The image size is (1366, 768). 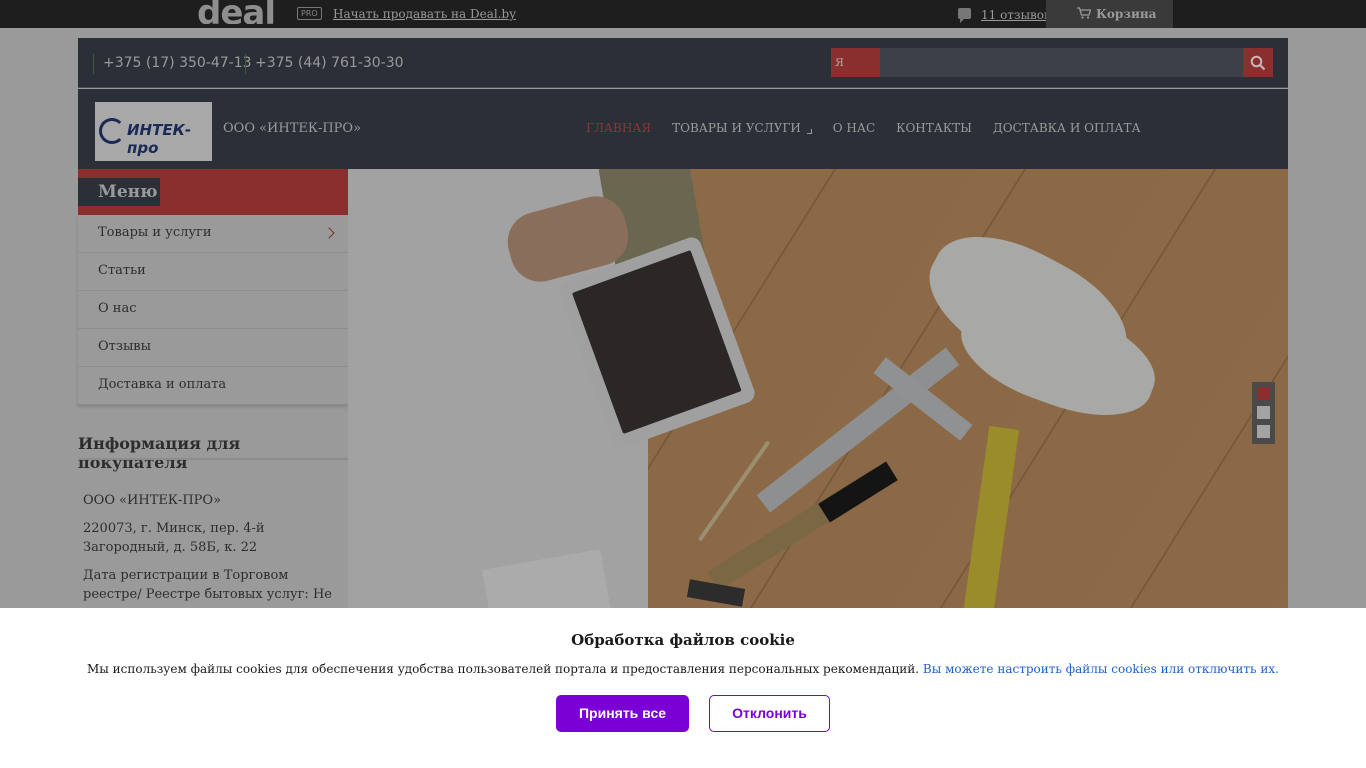 I want to click on nav-item-delivery: ДОСТАВКА И ОПЛАТА, so click(x=1067, y=128).